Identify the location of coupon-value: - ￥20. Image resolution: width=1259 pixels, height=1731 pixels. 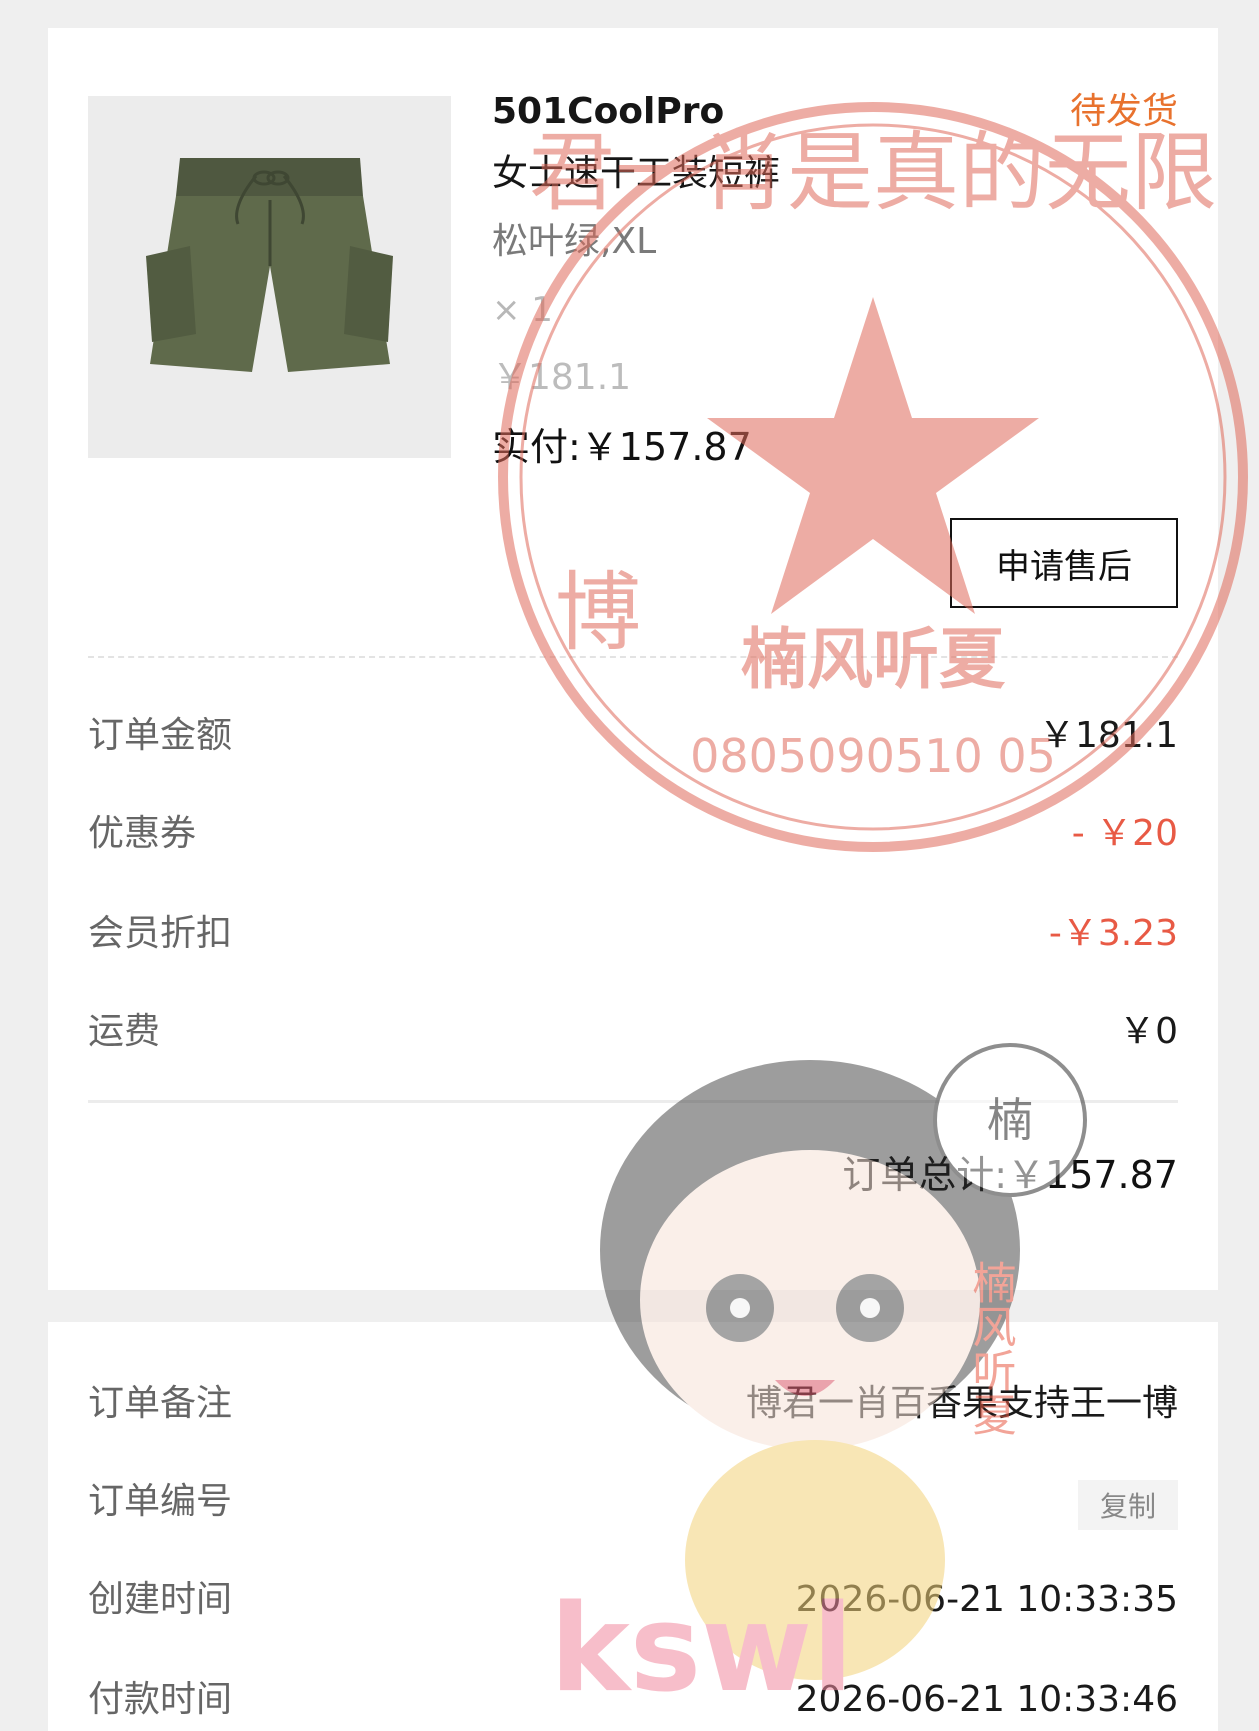
(1124, 833).